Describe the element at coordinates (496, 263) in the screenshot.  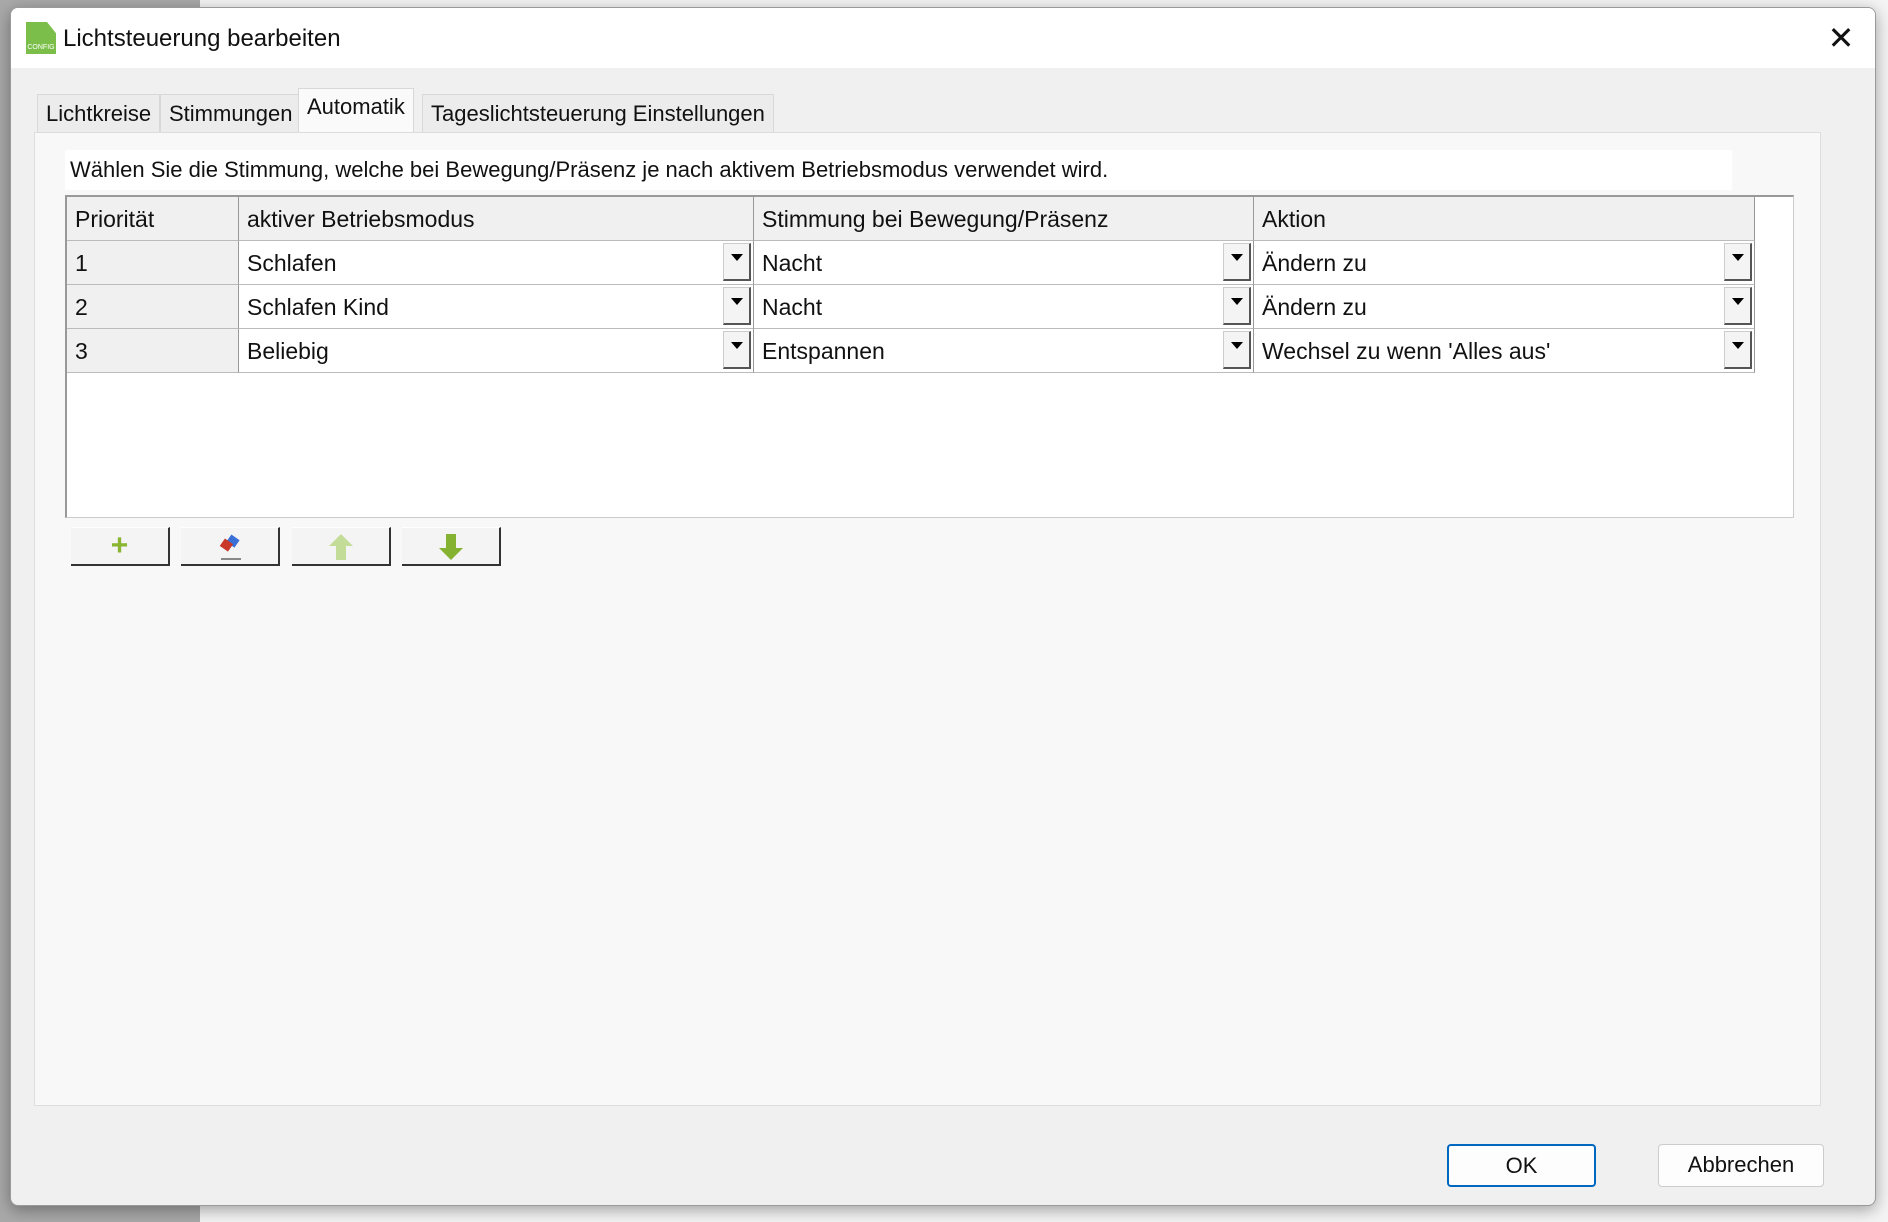
I see `mode-select: Schlafen` at that location.